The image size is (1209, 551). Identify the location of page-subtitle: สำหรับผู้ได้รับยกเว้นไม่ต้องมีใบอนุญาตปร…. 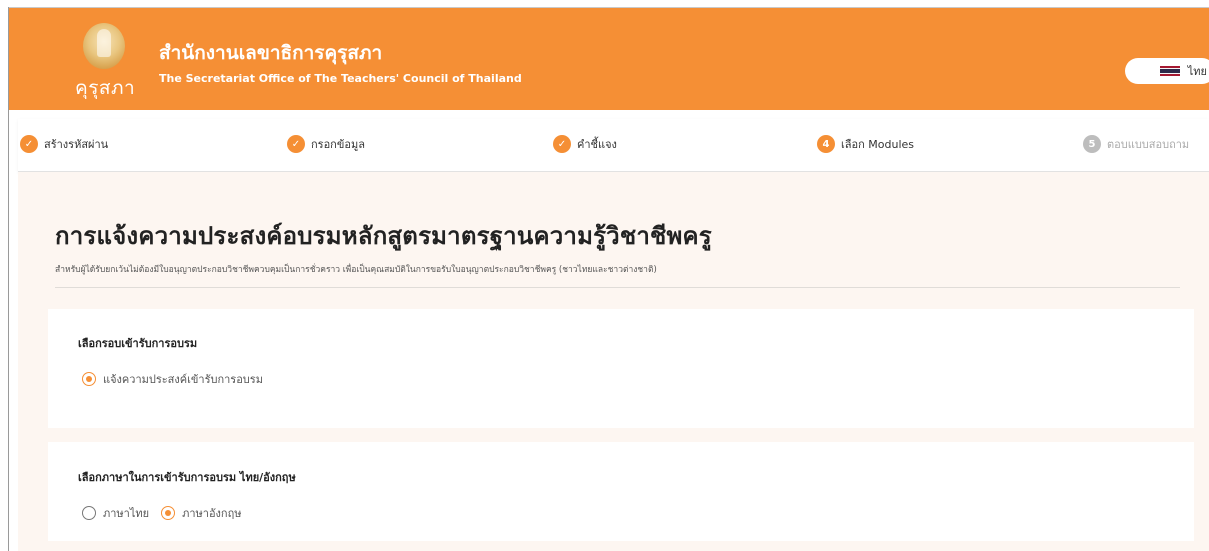
(356, 270).